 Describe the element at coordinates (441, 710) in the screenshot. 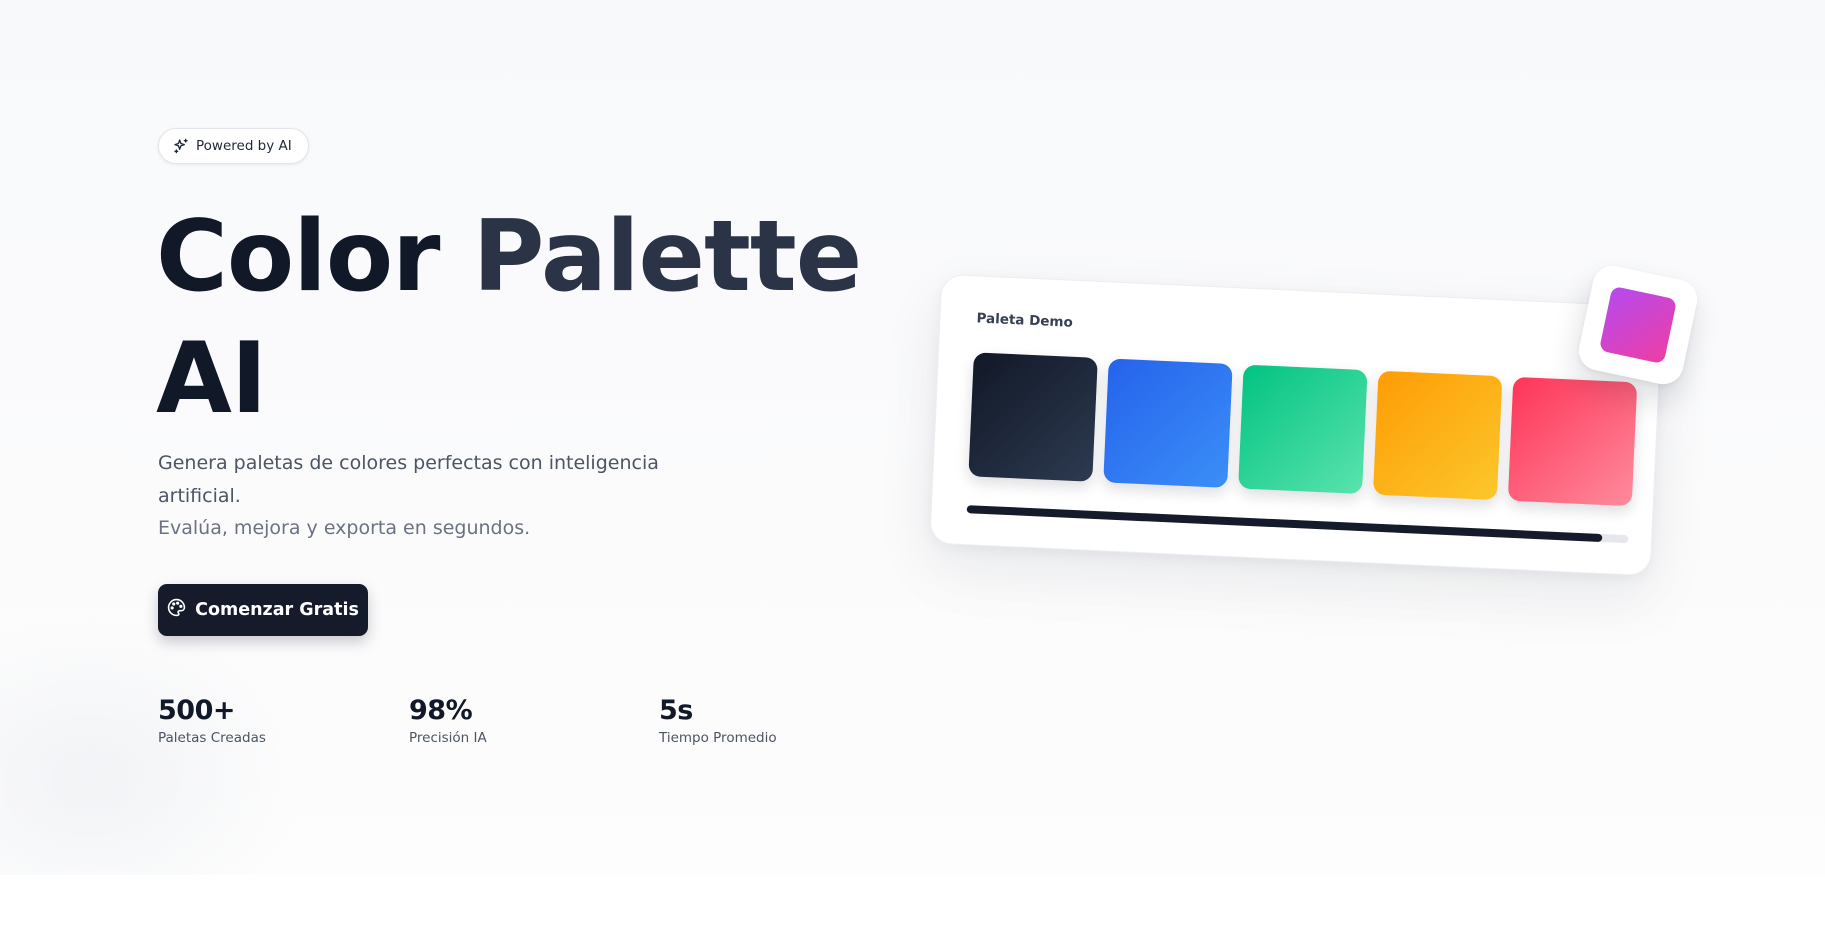

I see `stat-value: 98%` at that location.